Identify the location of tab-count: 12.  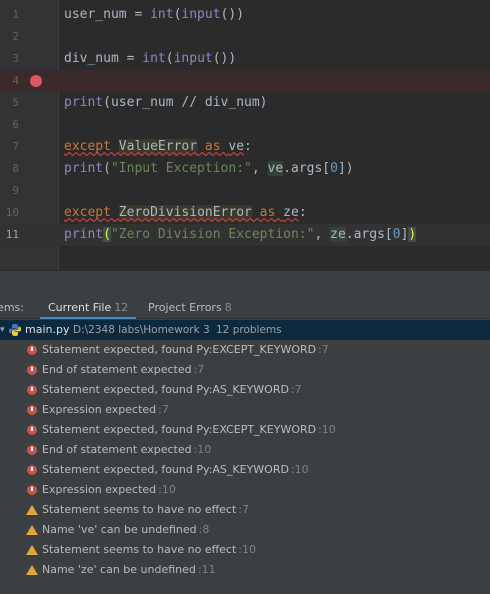
(121, 307).